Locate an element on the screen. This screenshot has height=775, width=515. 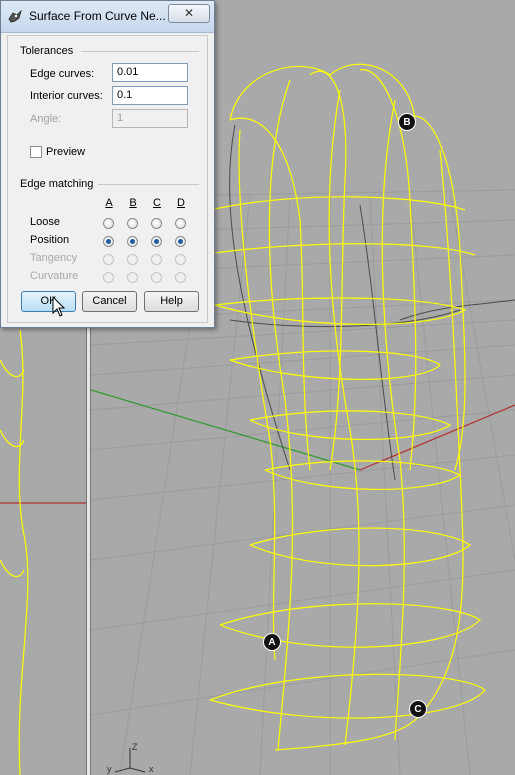
axis-triad is located at coordinates (130, 760).